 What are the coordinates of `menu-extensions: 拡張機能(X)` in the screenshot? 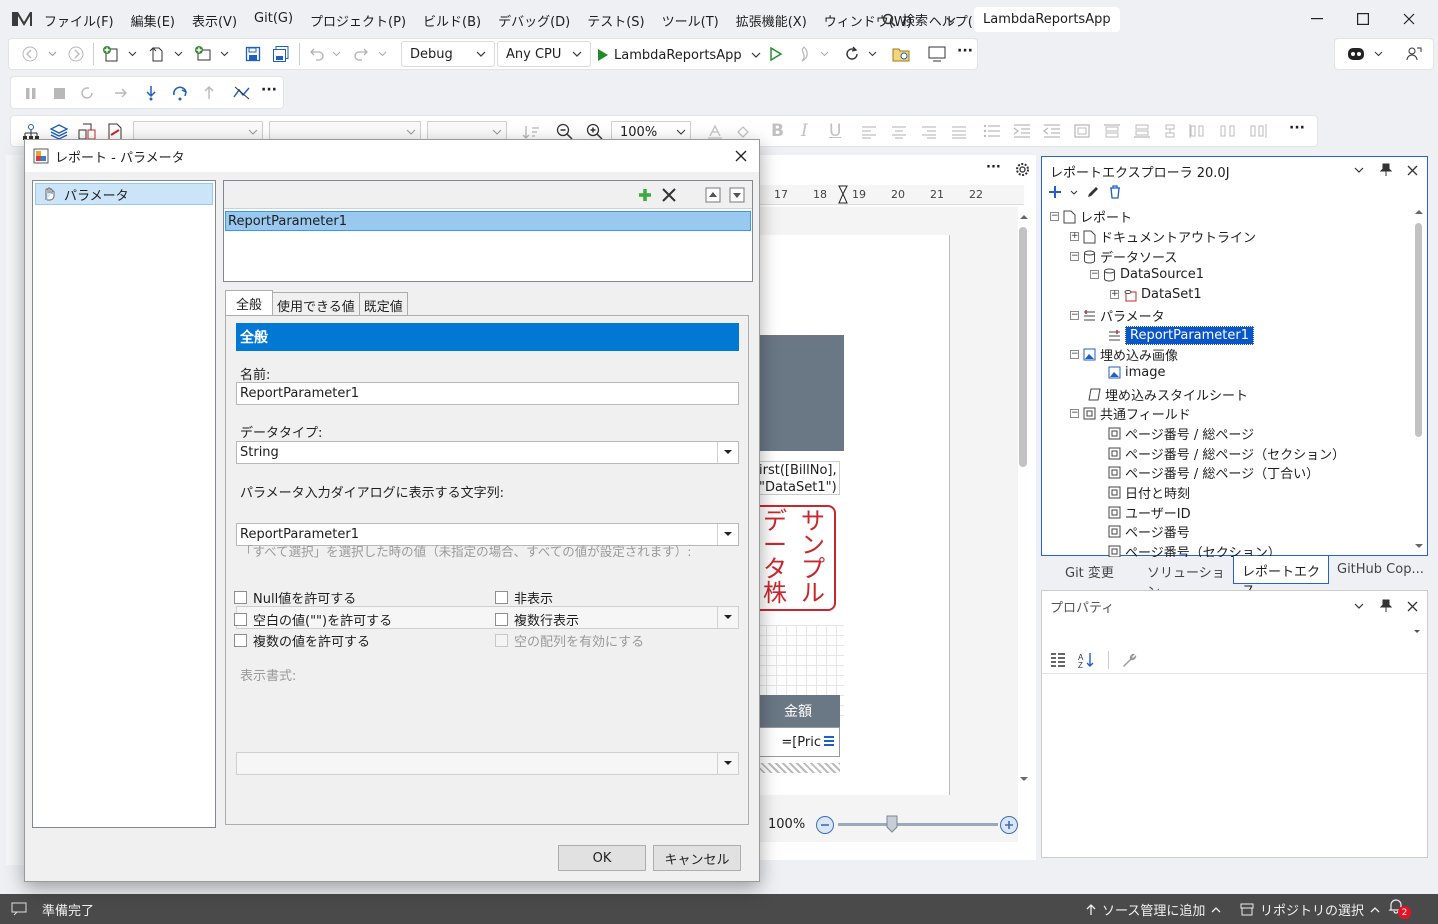 It's located at (771, 20).